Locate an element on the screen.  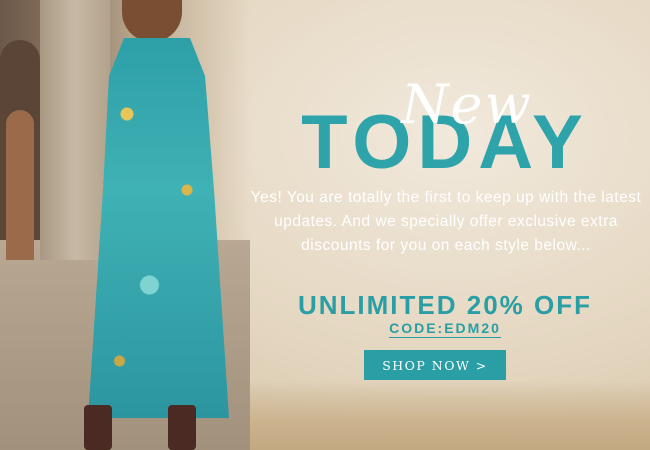
headline-script-word: New is located at coordinates (467, 104).